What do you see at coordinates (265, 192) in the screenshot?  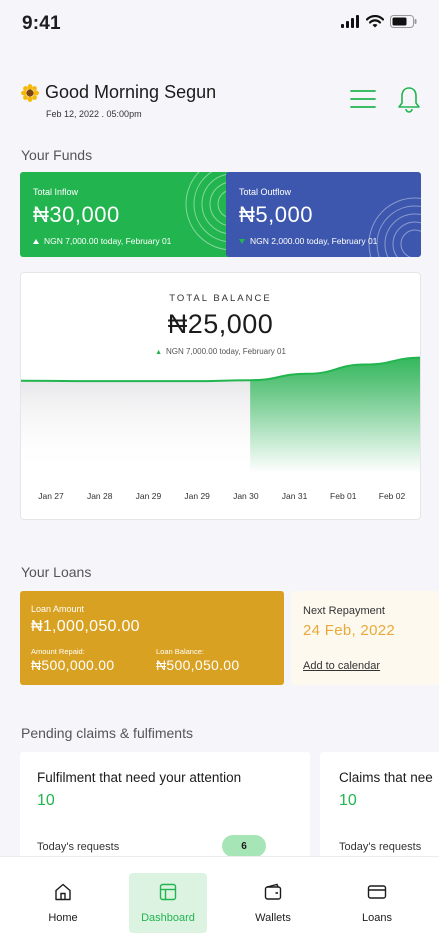 I see `outflow-label: Total Outflow` at bounding box center [265, 192].